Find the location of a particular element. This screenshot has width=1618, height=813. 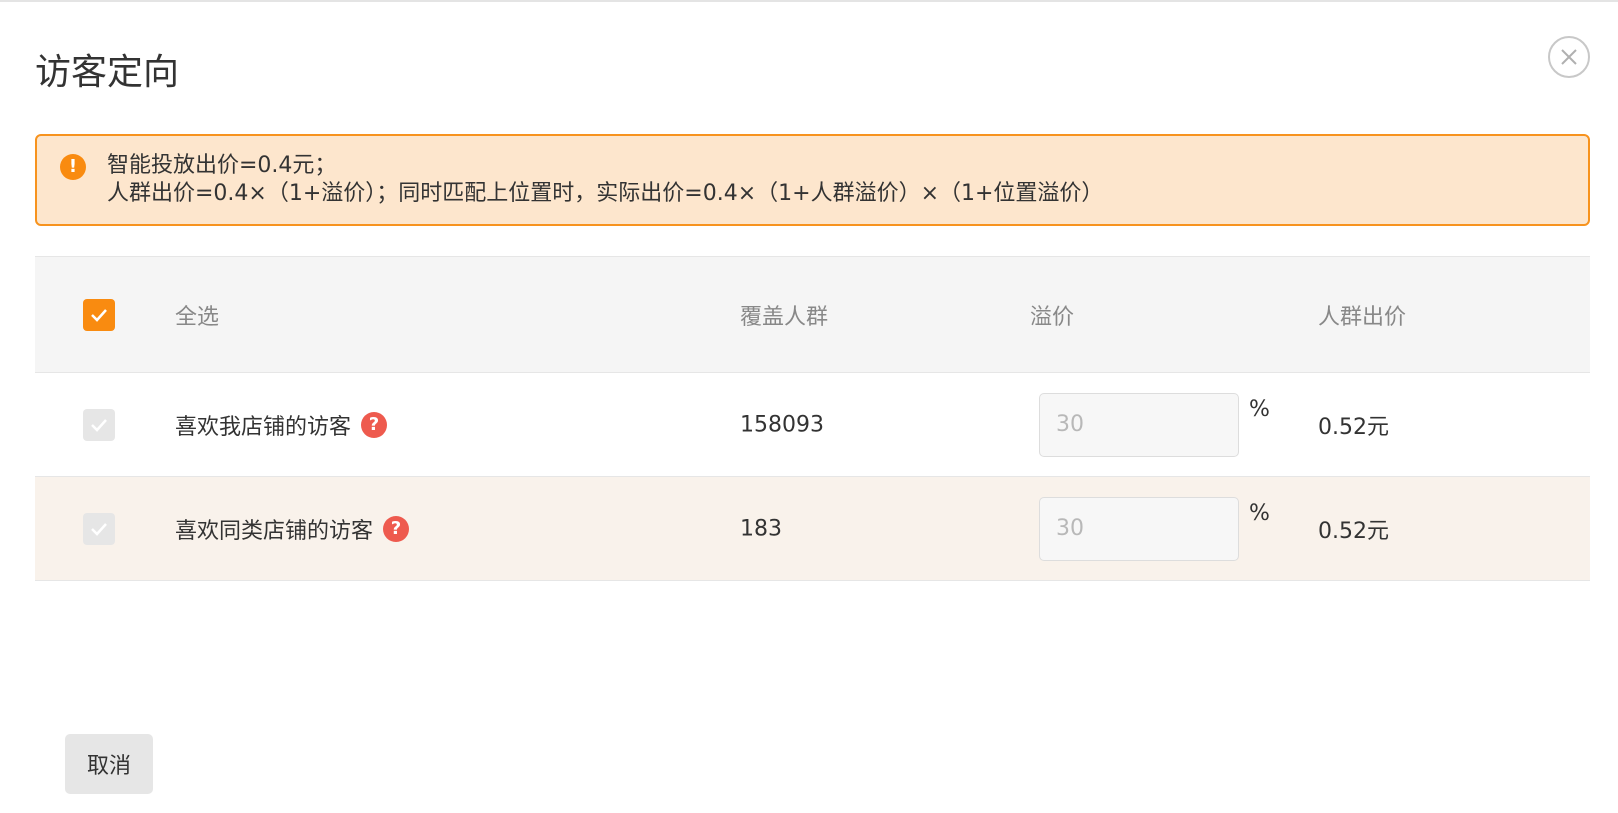

audience-name: 喜欢我店铺的访客 ? is located at coordinates (281, 425).